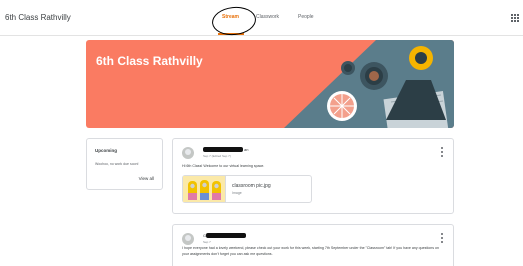  Describe the element at coordinates (267, 17) in the screenshot. I see `tab-classwork: Classwork` at that location.